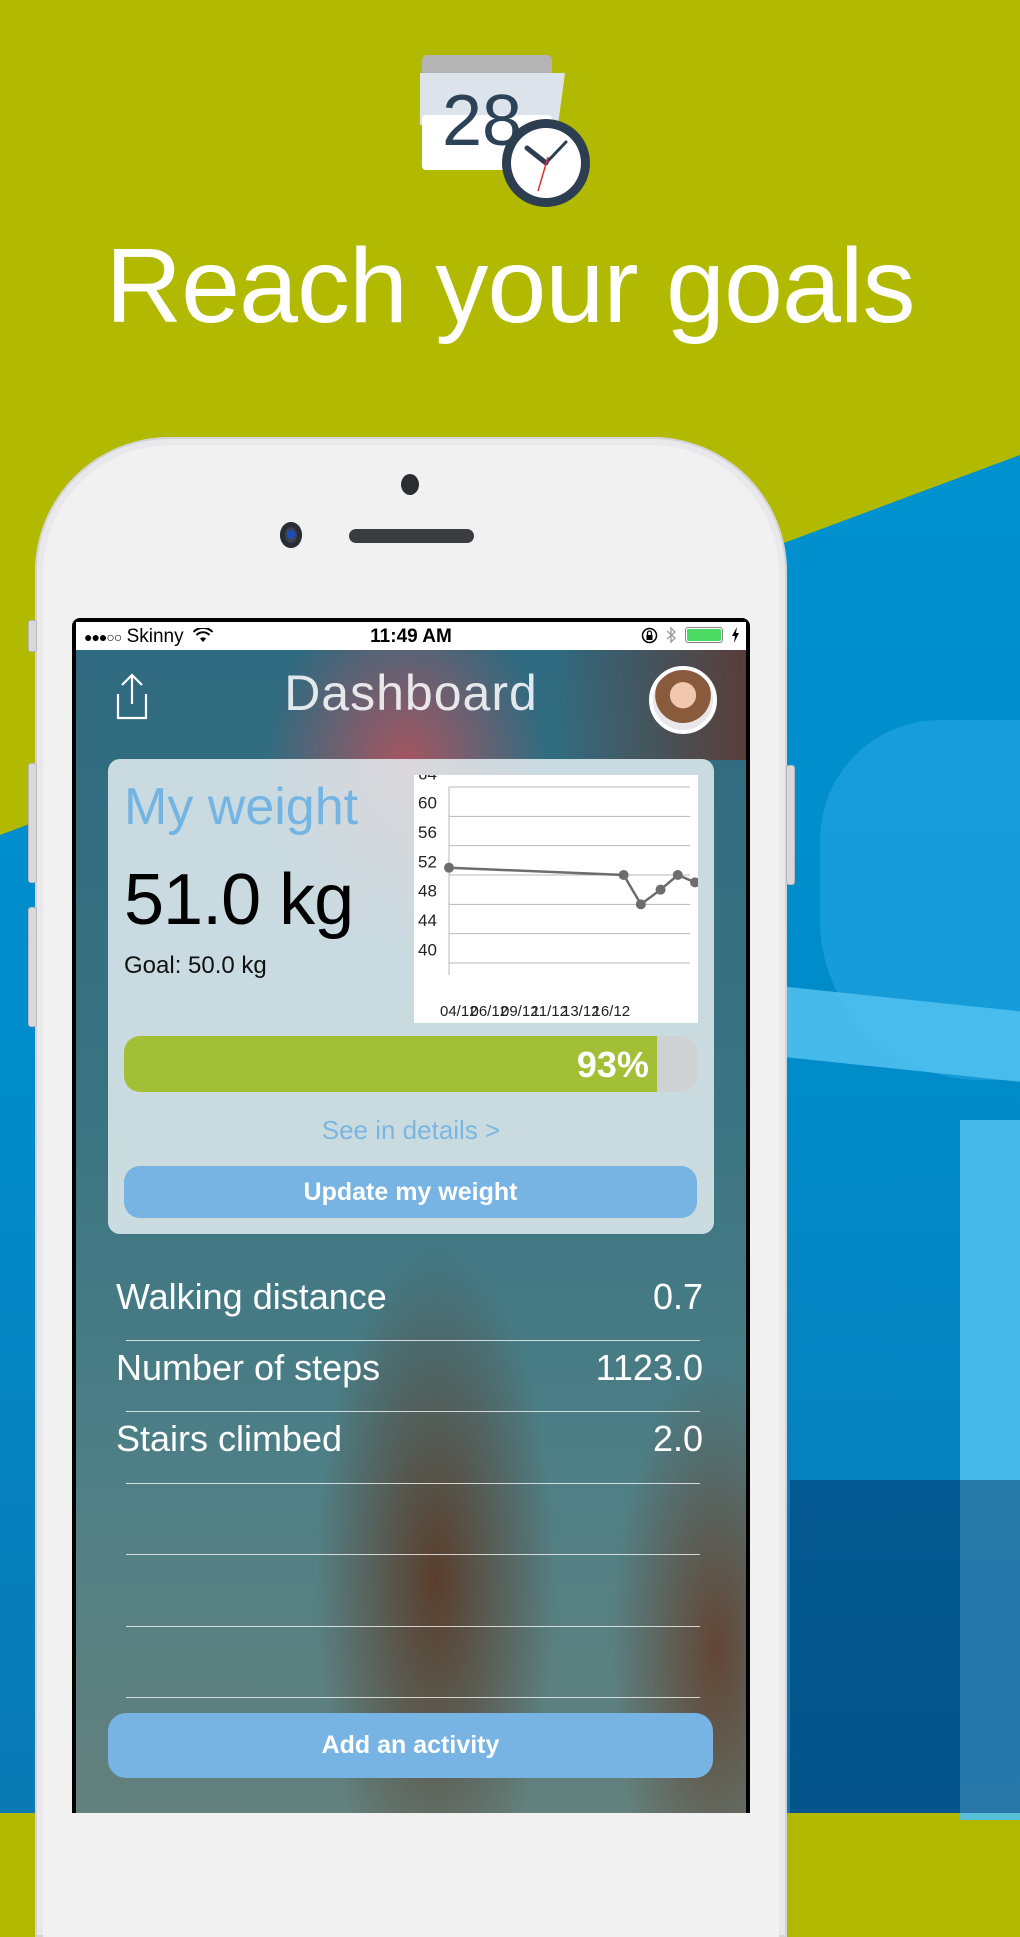  What do you see at coordinates (427, 891) in the screenshot?
I see `chart-y-tick-label: 48` at bounding box center [427, 891].